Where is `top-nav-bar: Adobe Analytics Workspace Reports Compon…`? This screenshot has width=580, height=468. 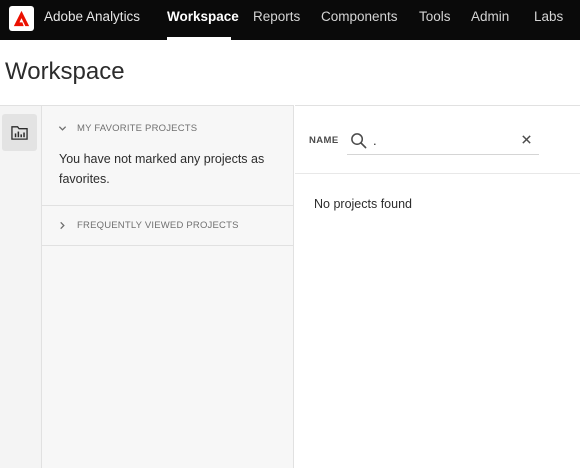
top-nav-bar: Adobe Analytics Workspace Reports Compon… is located at coordinates (290, 20).